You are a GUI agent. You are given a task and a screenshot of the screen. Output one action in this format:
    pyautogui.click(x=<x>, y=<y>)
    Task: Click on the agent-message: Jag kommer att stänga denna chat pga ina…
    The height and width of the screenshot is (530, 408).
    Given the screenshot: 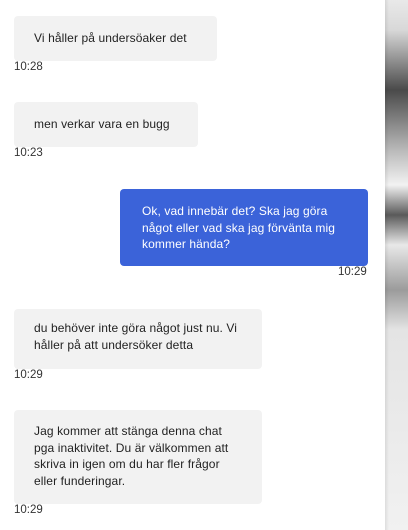 What is the action you would take?
    pyautogui.click(x=138, y=457)
    